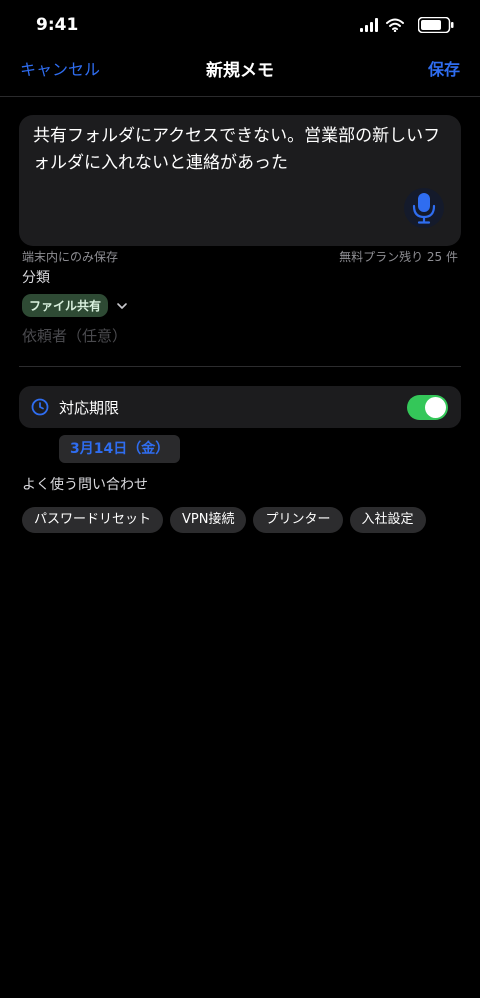 The height and width of the screenshot is (998, 480). I want to click on memo-text: 共有フォルダにアクセスできない。営業部の新しいフォルダに入れないと連絡があった, so click(238, 150).